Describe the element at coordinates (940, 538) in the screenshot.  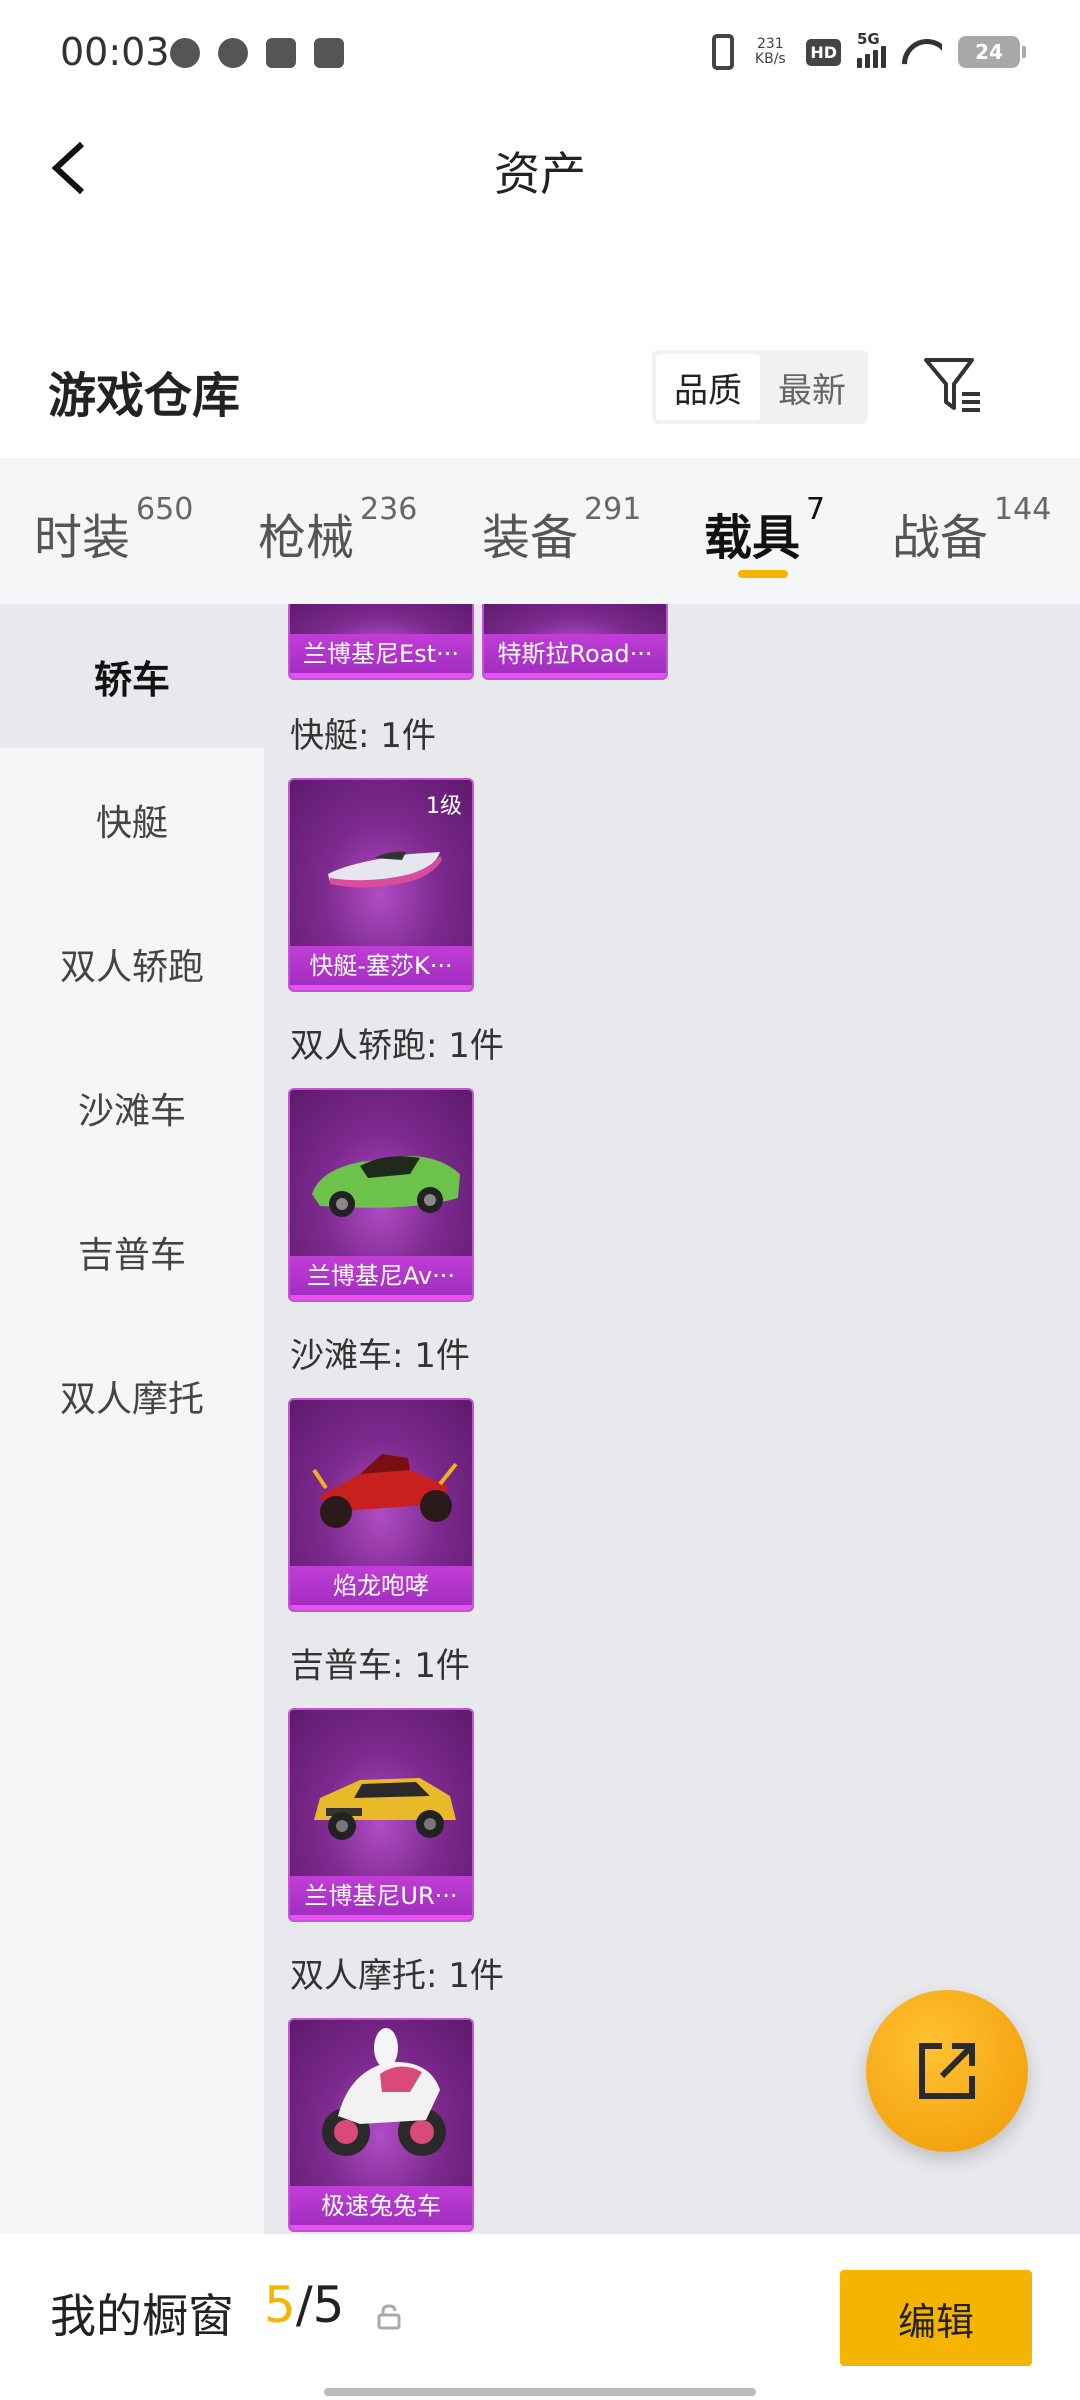
I see `tab-label: 战备` at that location.